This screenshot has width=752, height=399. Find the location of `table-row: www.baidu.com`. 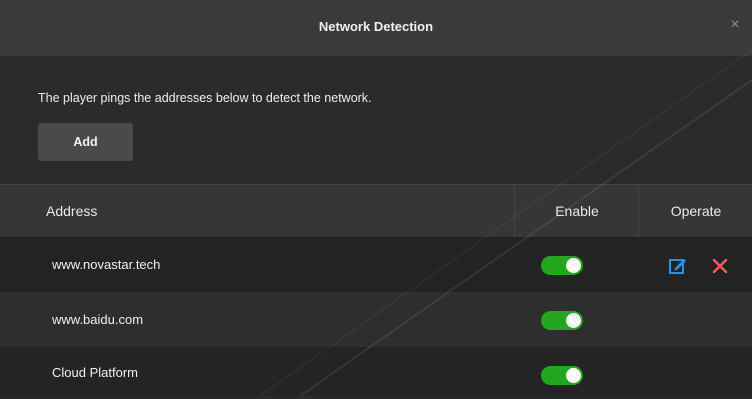

table-row: www.baidu.com is located at coordinates (376, 319).